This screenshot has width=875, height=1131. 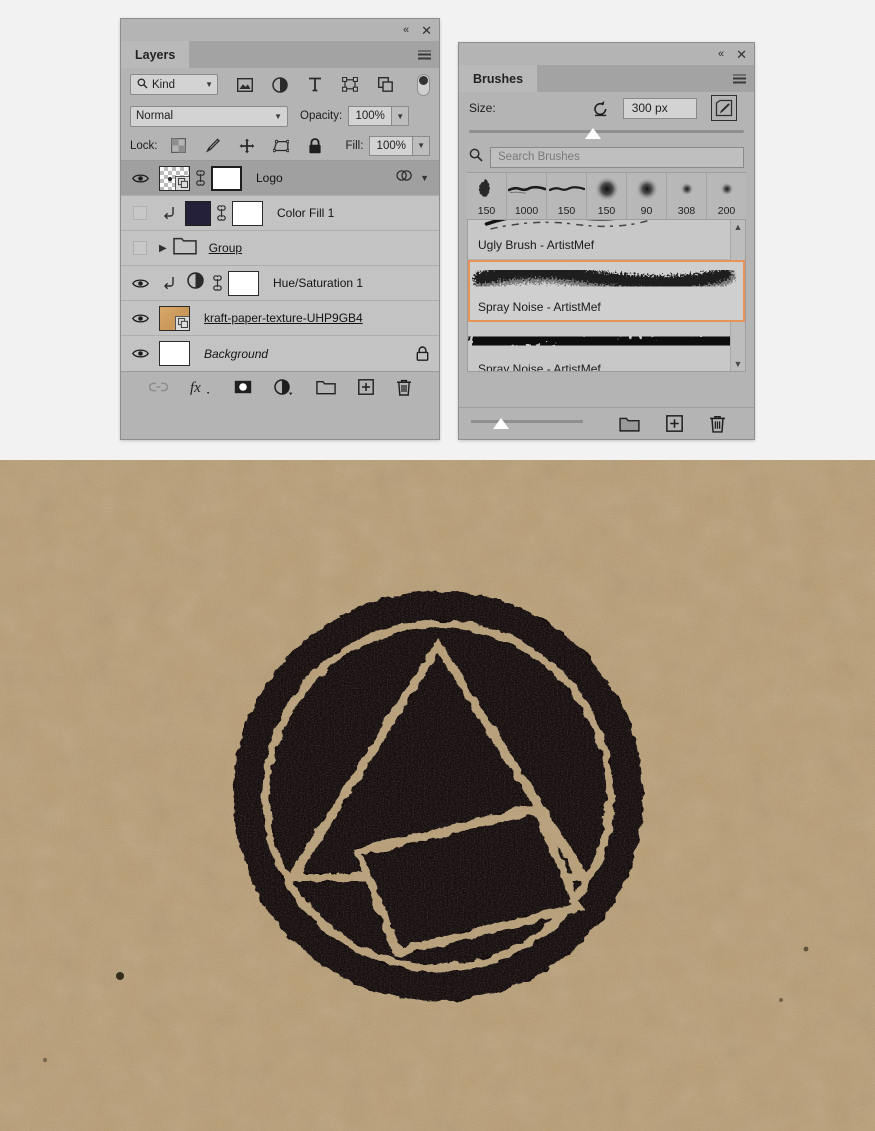 I want to click on brush-preset-size: 308, so click(x=686, y=211).